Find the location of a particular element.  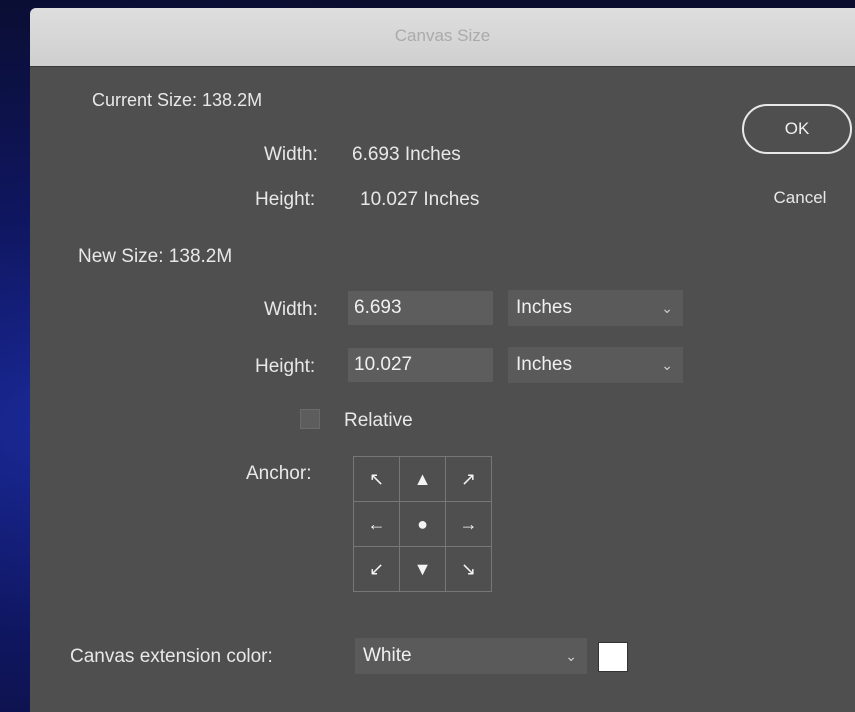

anchor-middle-right: → is located at coordinates (469, 524).